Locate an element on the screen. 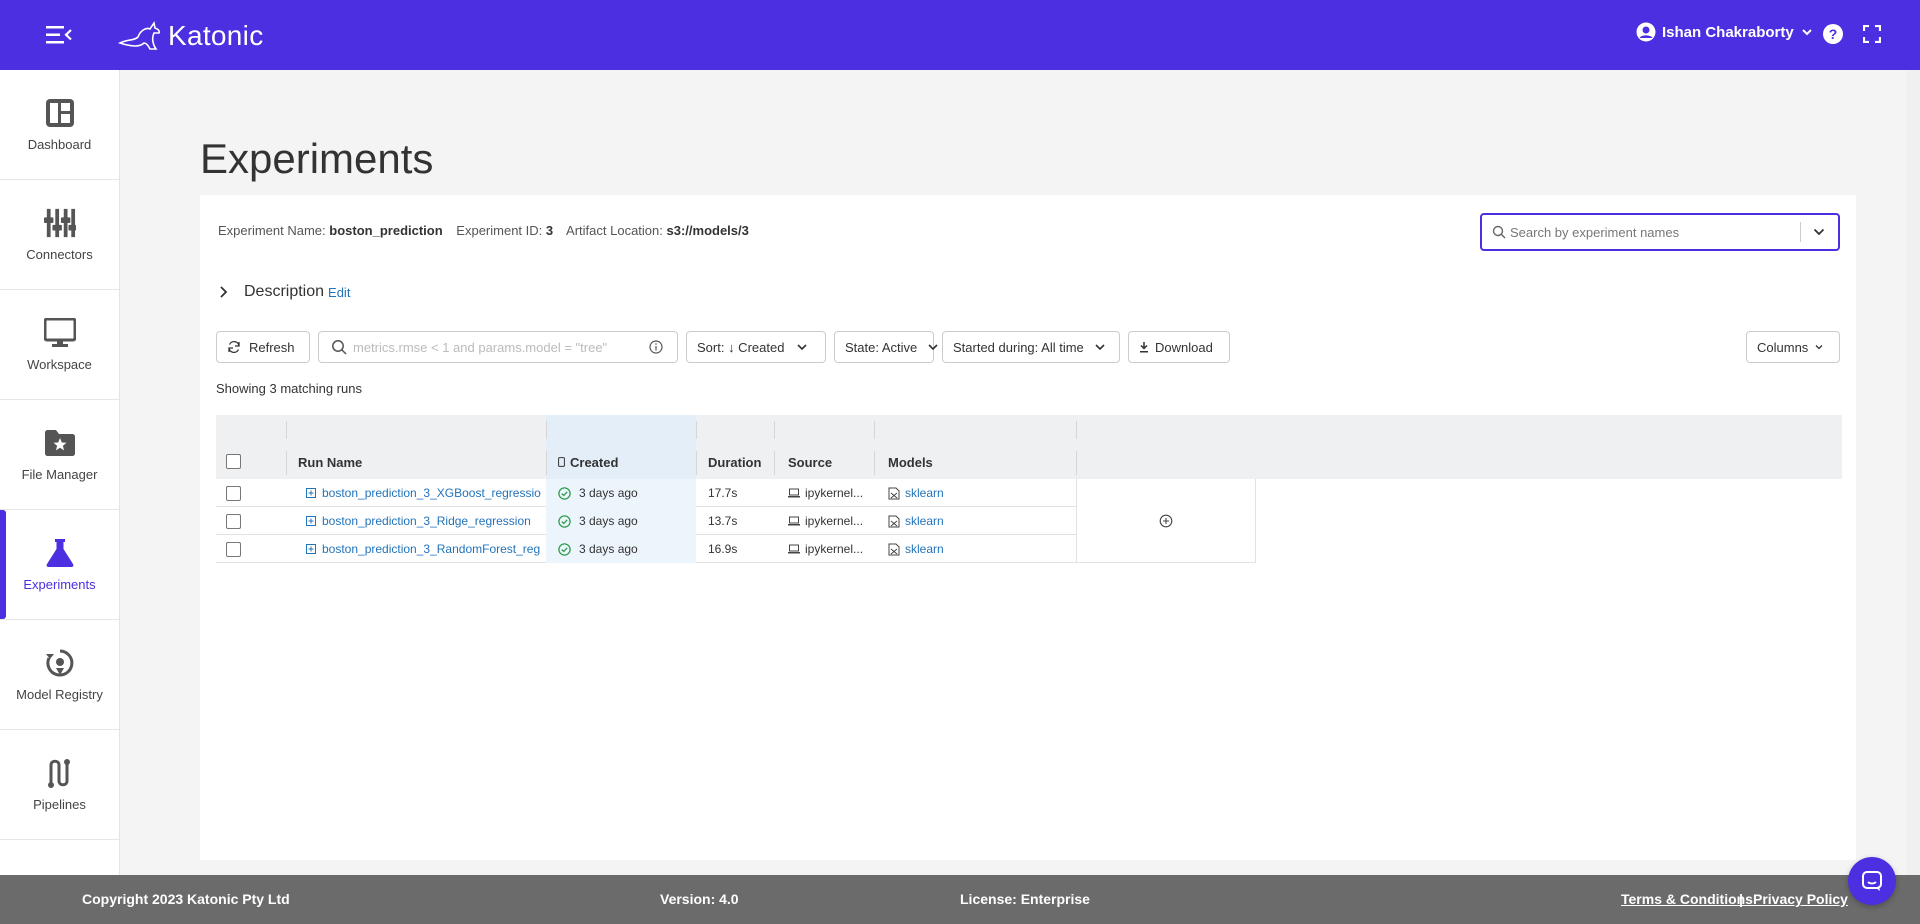 This screenshot has width=1920, height=924. created-value: 3 days ago is located at coordinates (608, 493).